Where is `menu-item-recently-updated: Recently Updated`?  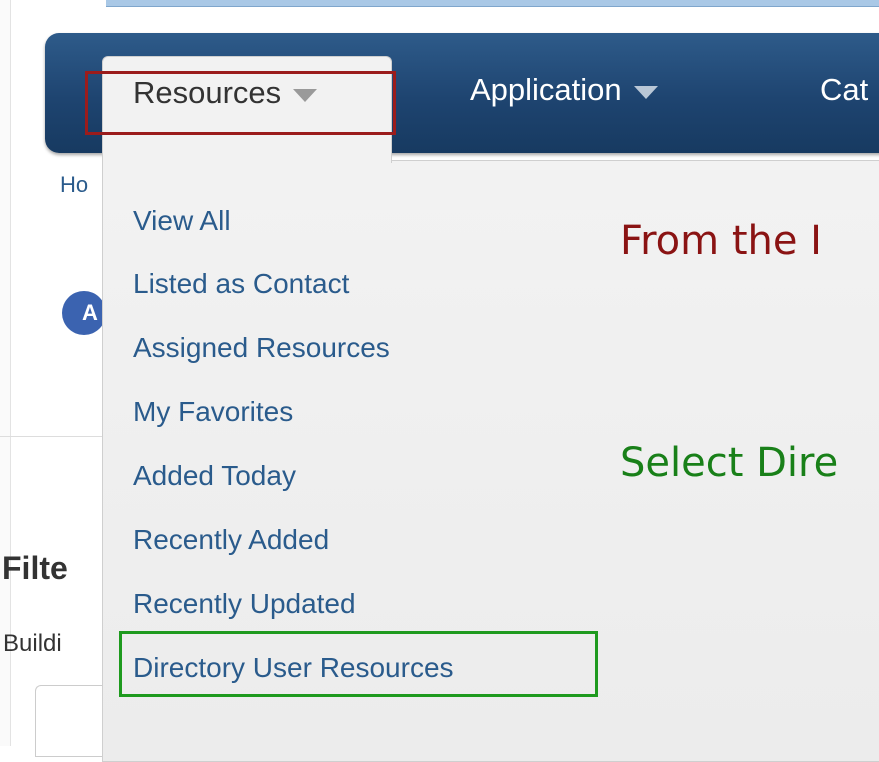 menu-item-recently-updated: Recently Updated is located at coordinates (244, 604).